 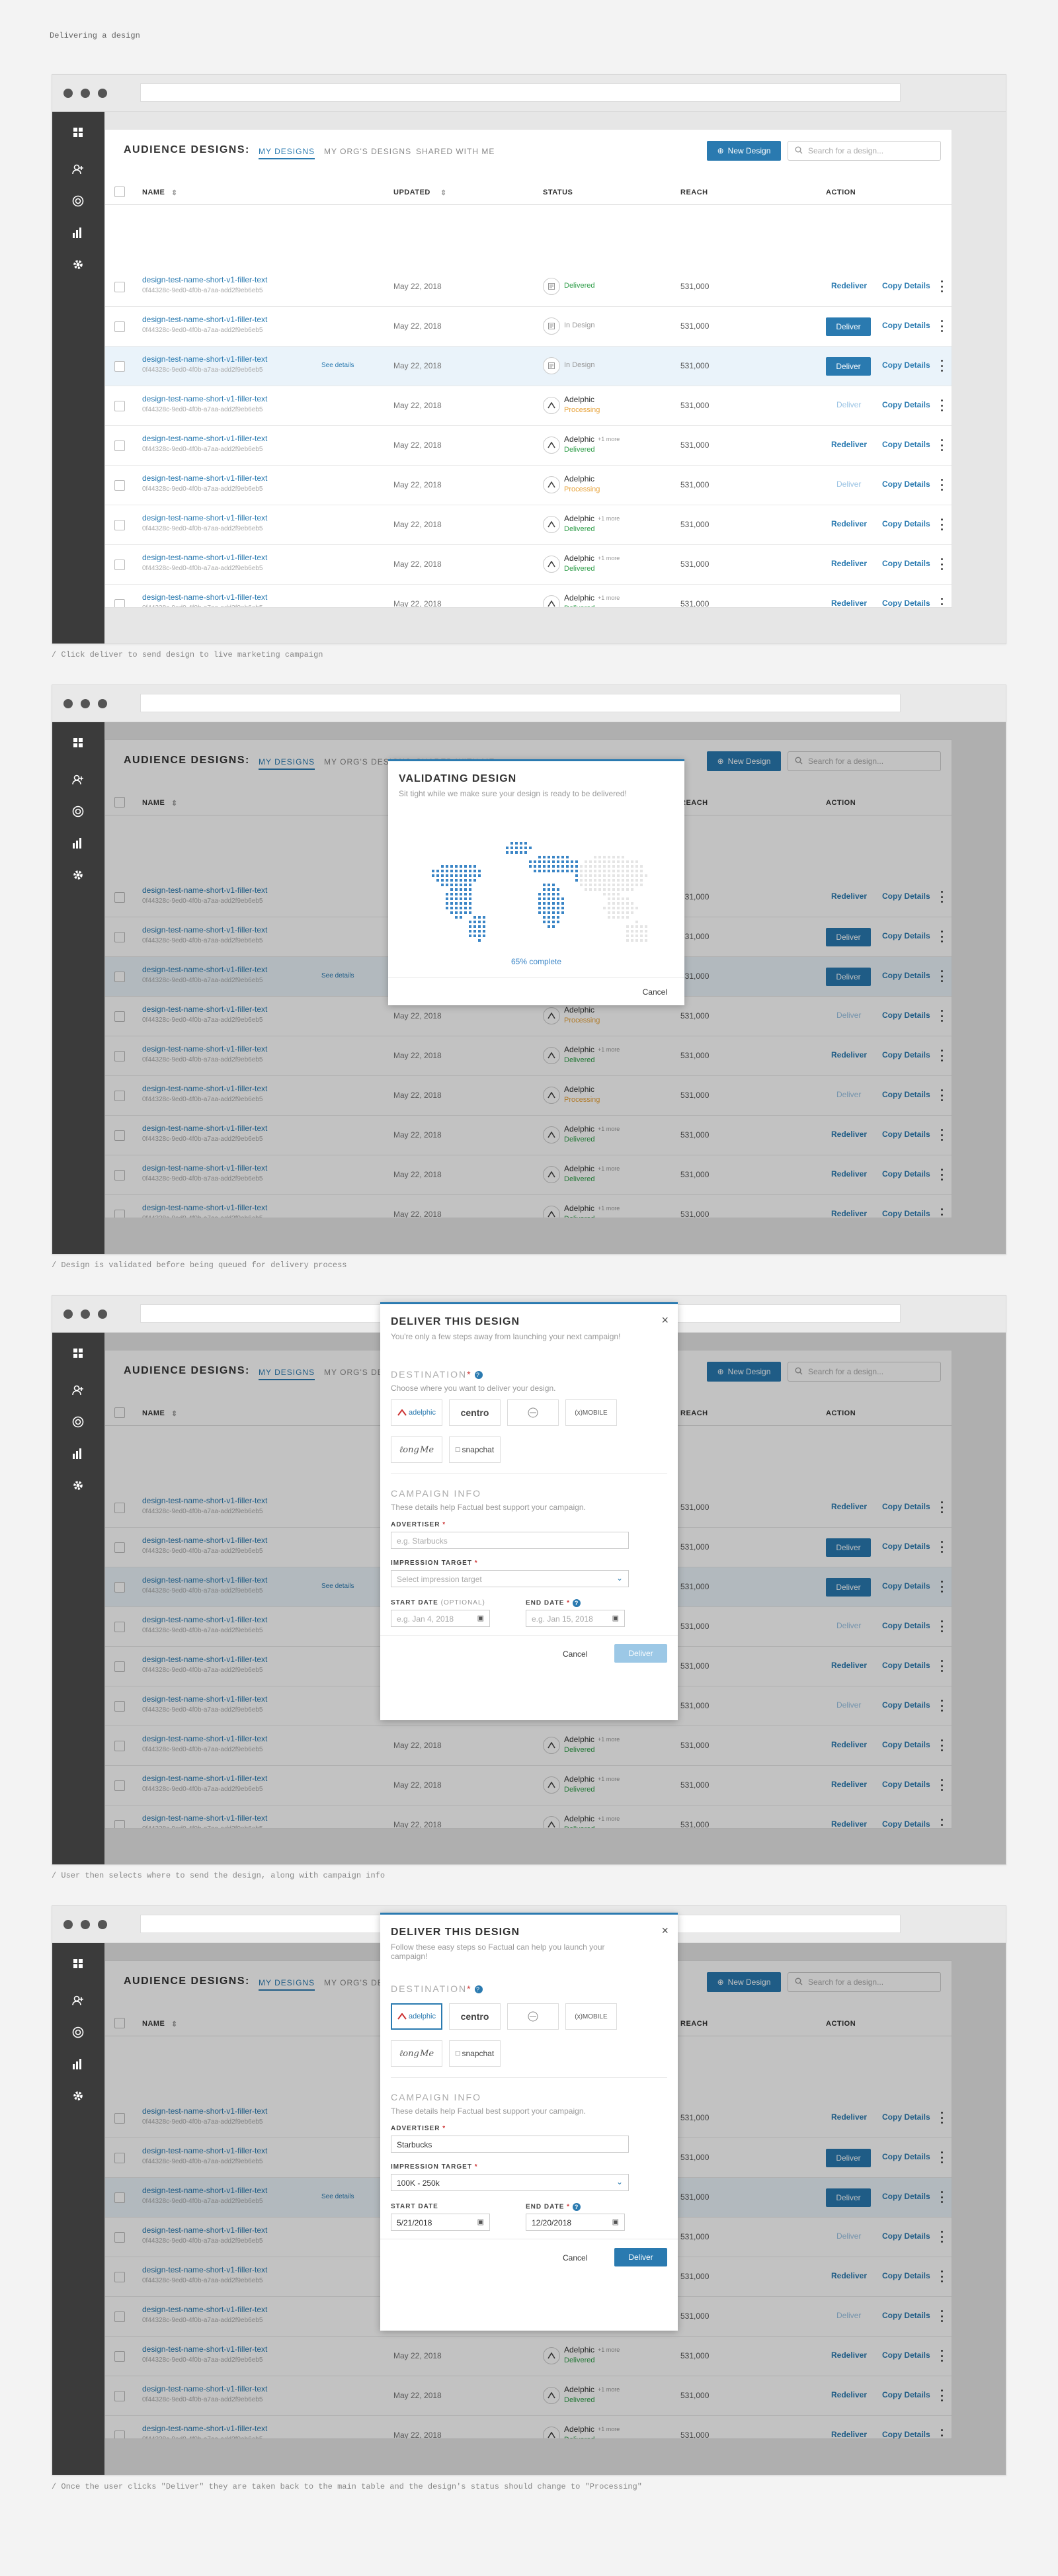 What do you see at coordinates (510, 2182) in the screenshot?
I see `impression-target-select: 100K - 250k ⌄` at bounding box center [510, 2182].